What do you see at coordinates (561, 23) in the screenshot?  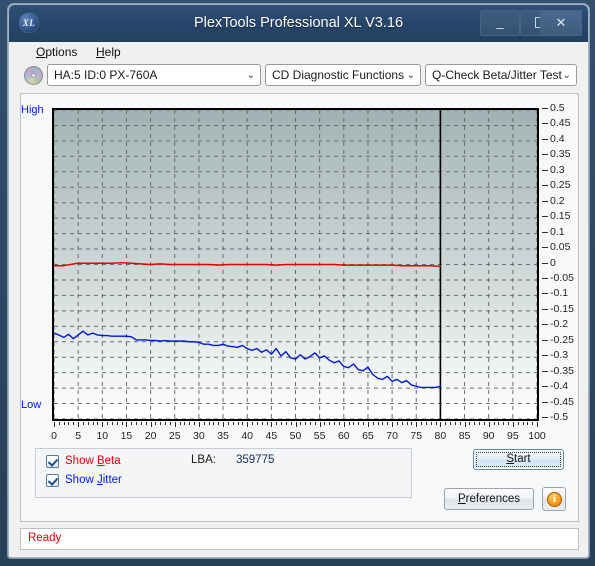 I see `close-button: ✕` at bounding box center [561, 23].